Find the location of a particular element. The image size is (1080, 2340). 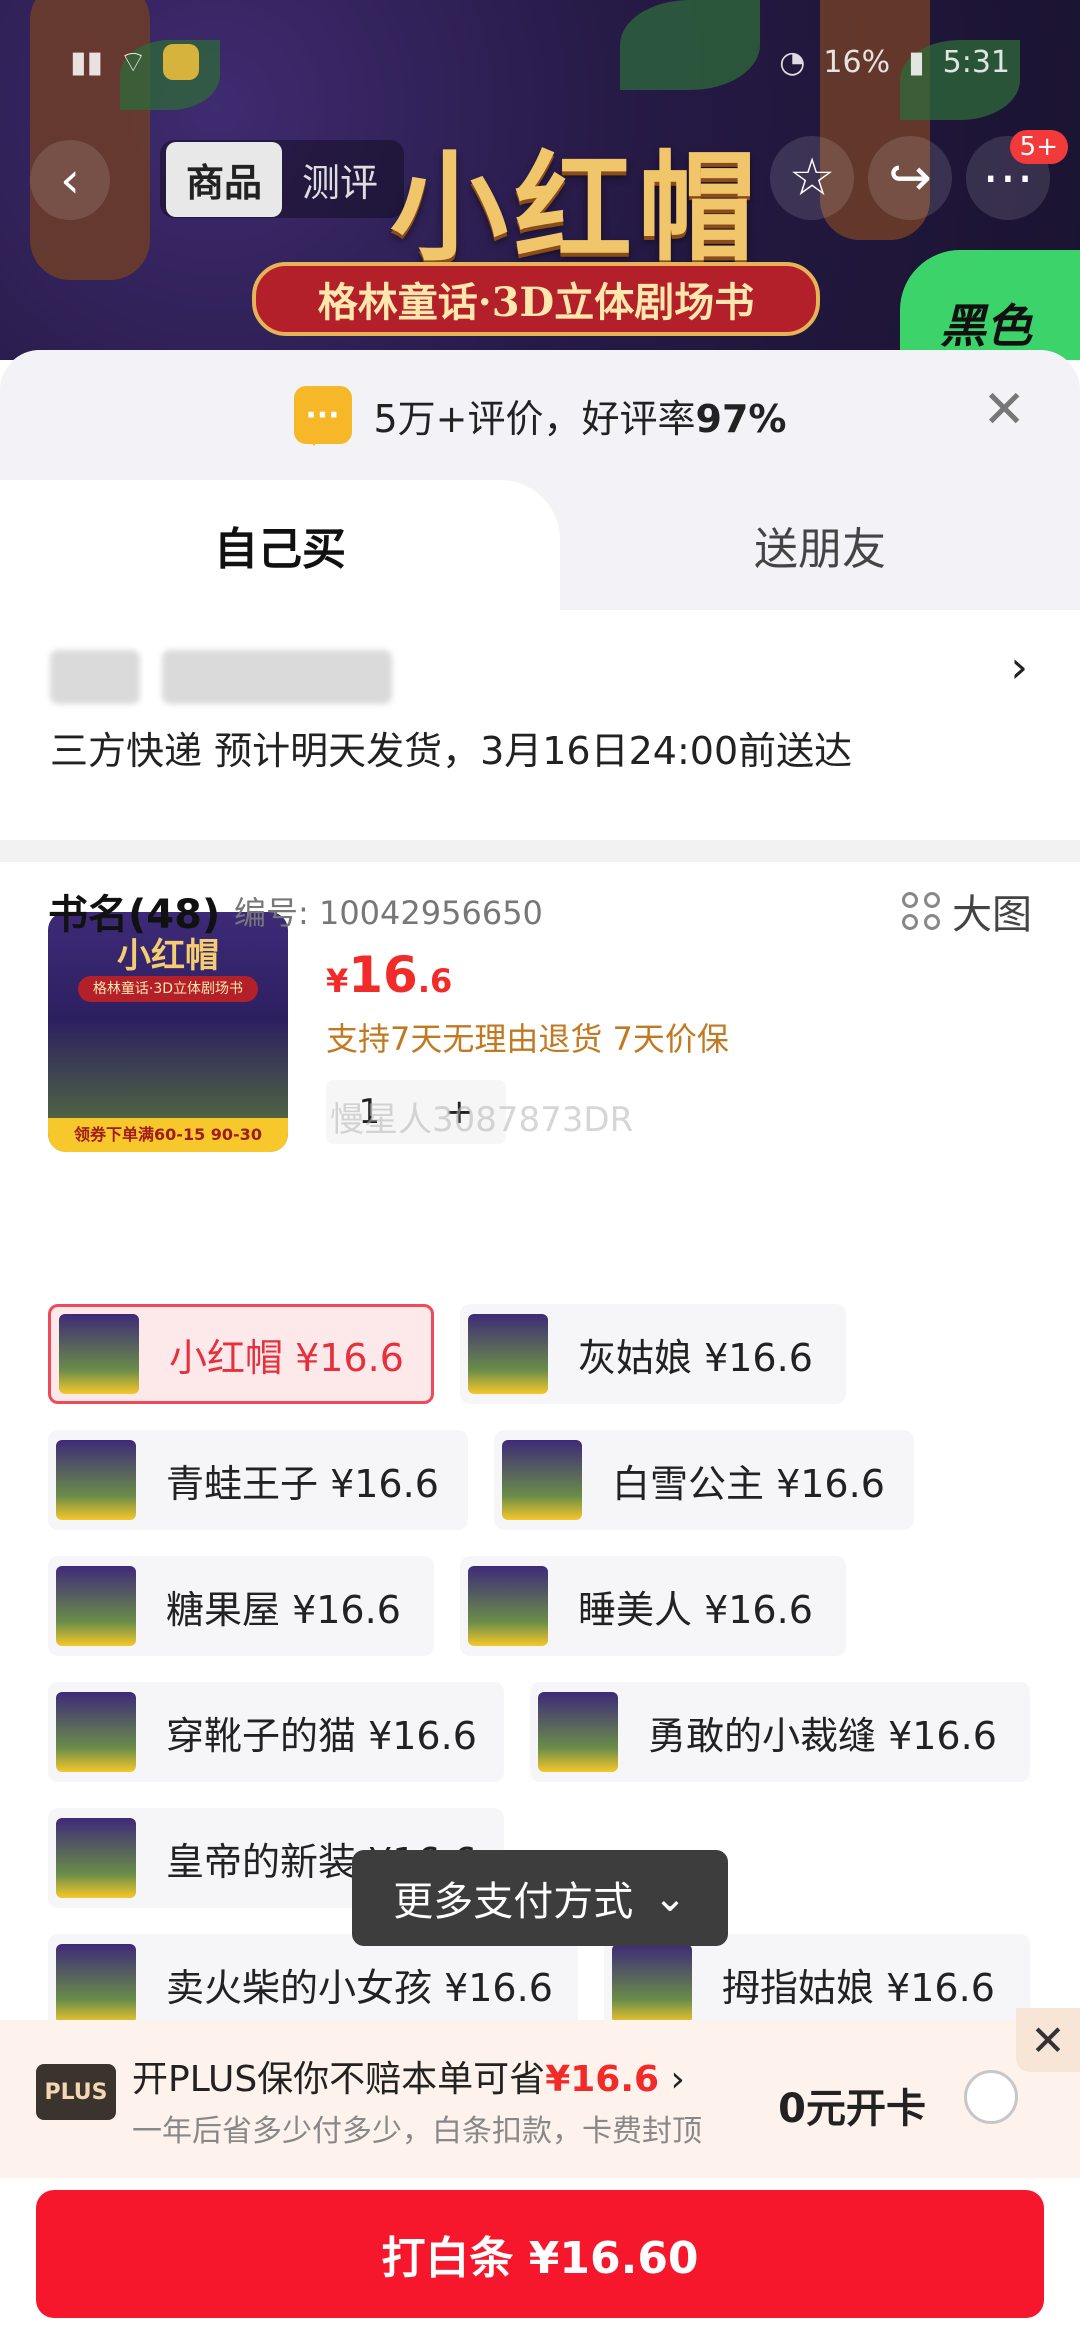

header-tabs: 商品 测评 is located at coordinates (282, 179).